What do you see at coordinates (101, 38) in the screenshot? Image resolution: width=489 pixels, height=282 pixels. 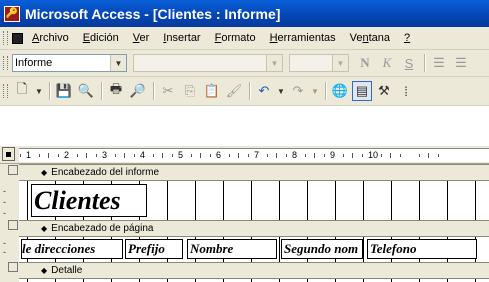 I see `menu-edicion: Edición` at bounding box center [101, 38].